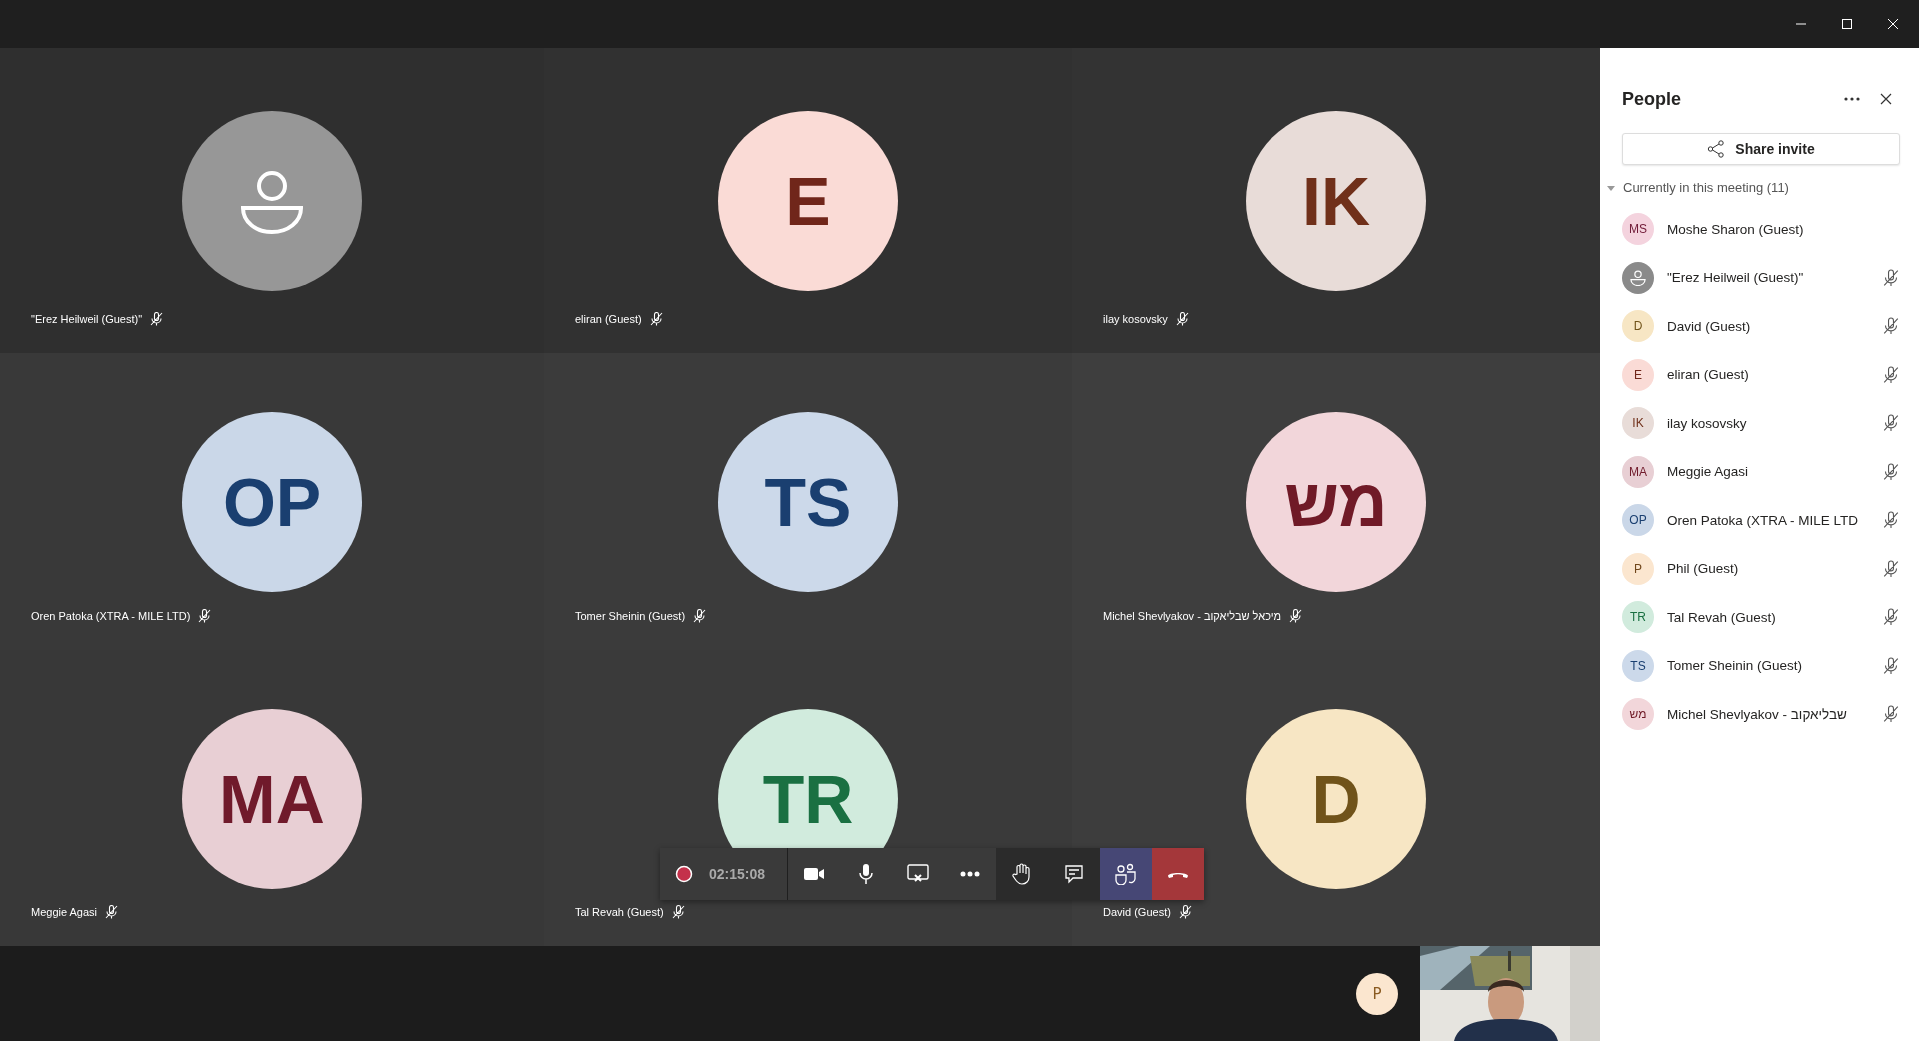 The height and width of the screenshot is (1041, 1919). I want to click on maximize-icon, so click(1847, 24).